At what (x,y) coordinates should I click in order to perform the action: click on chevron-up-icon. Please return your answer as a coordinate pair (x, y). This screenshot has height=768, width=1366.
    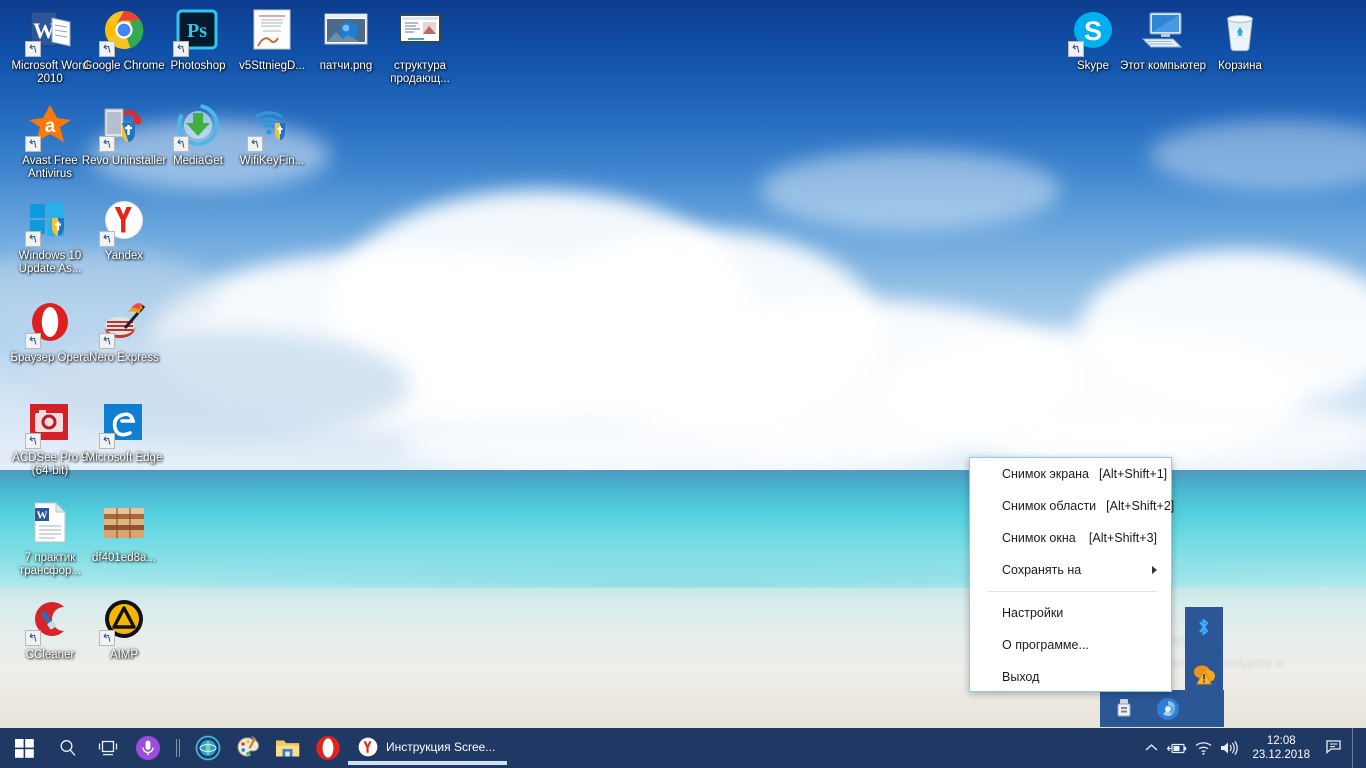
    Looking at the image, I should click on (1151, 747).